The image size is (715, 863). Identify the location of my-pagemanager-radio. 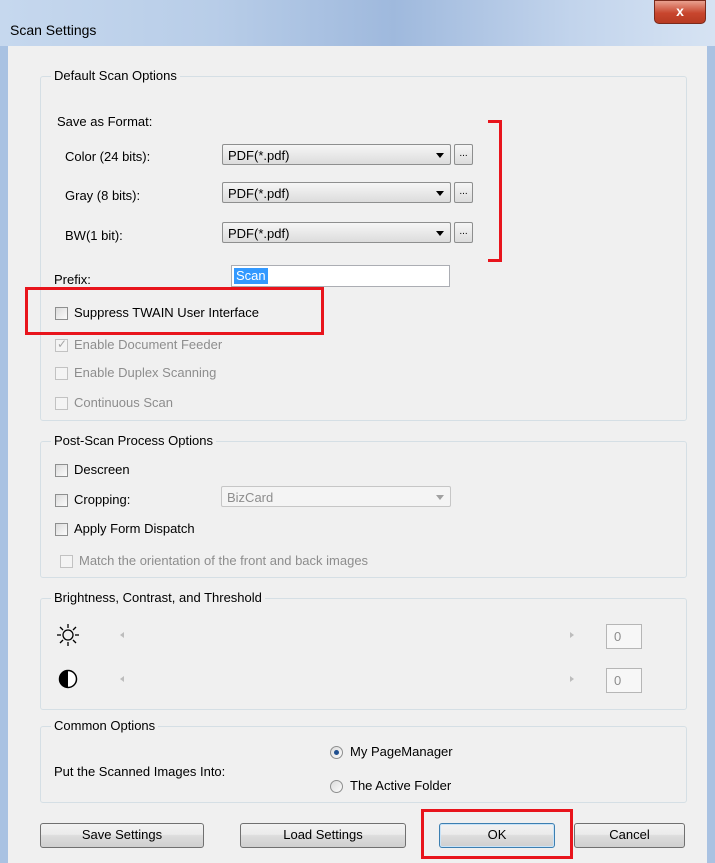
(336, 752).